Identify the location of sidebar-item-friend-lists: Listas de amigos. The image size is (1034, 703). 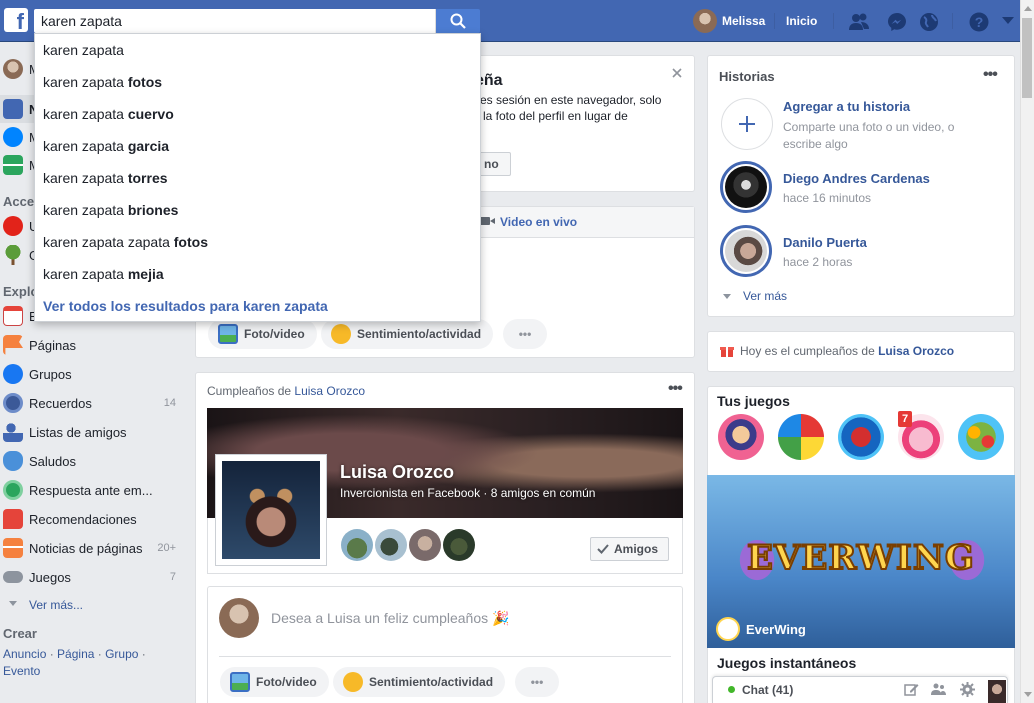
(95, 432).